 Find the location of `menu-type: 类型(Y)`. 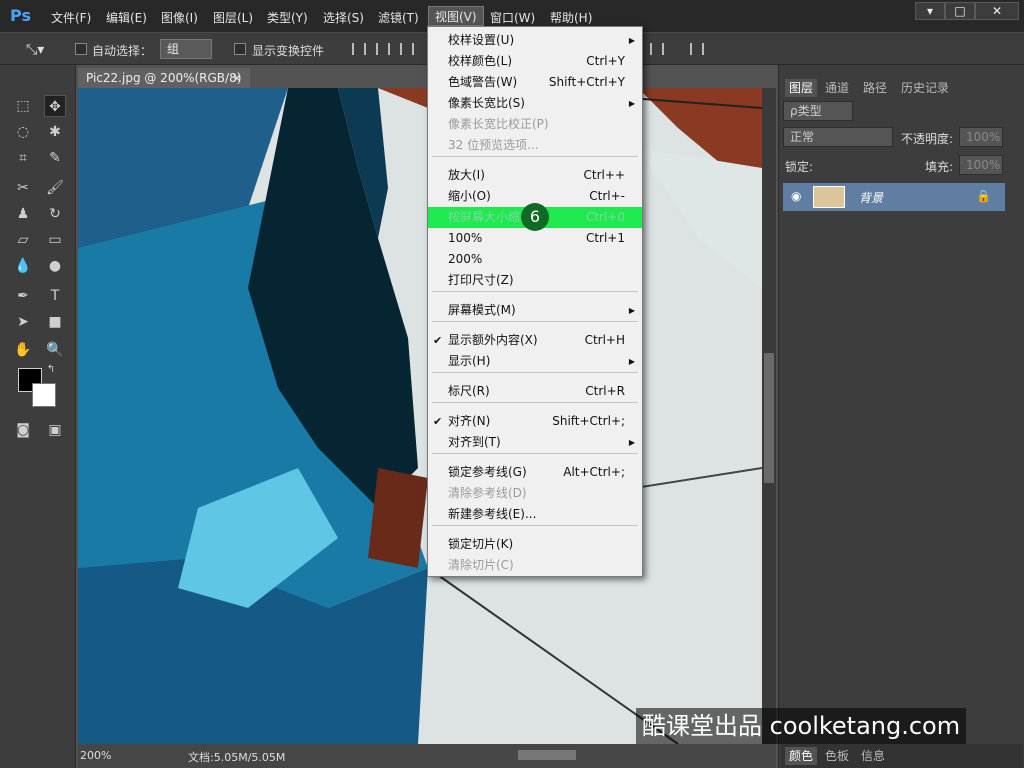

menu-type: 类型(Y) is located at coordinates (287, 17).